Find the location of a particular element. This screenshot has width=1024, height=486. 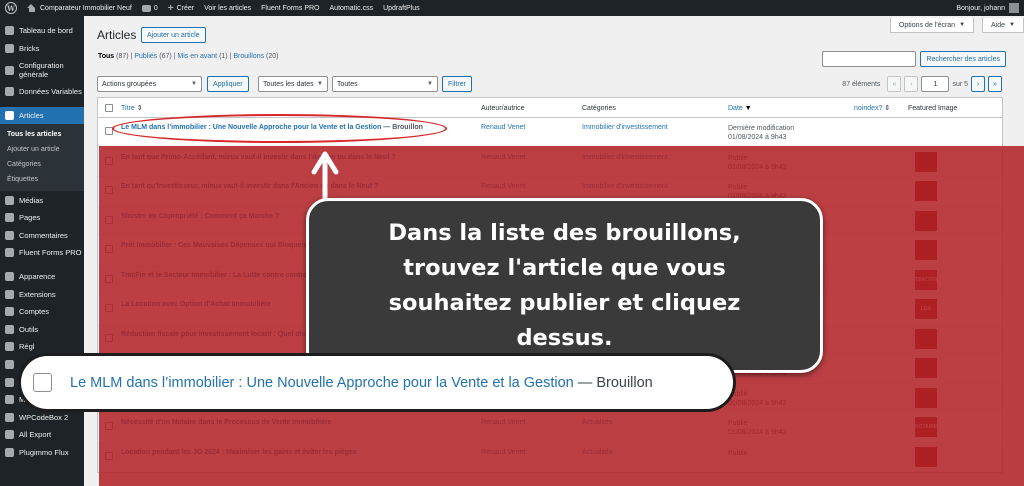

sidebar-item-general-config: Configuration générale is located at coordinates (42, 70).